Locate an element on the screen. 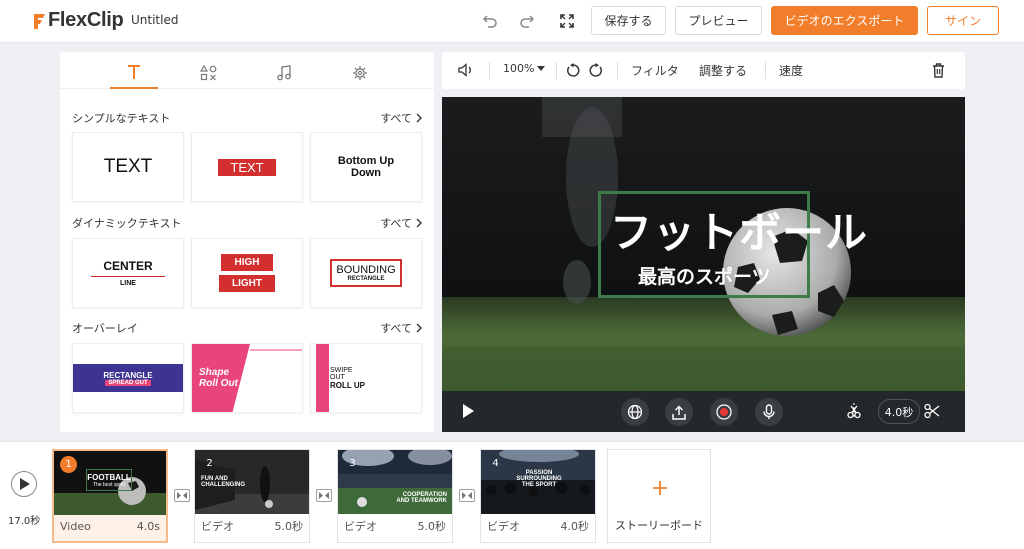  bounding-rectangle: BOUNDING RECTANGLE is located at coordinates (366, 273).